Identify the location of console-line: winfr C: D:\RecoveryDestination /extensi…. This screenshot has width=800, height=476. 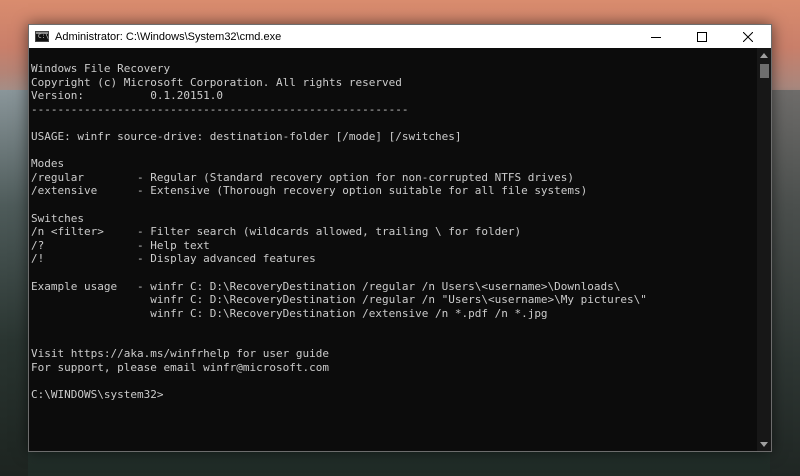
(289, 313).